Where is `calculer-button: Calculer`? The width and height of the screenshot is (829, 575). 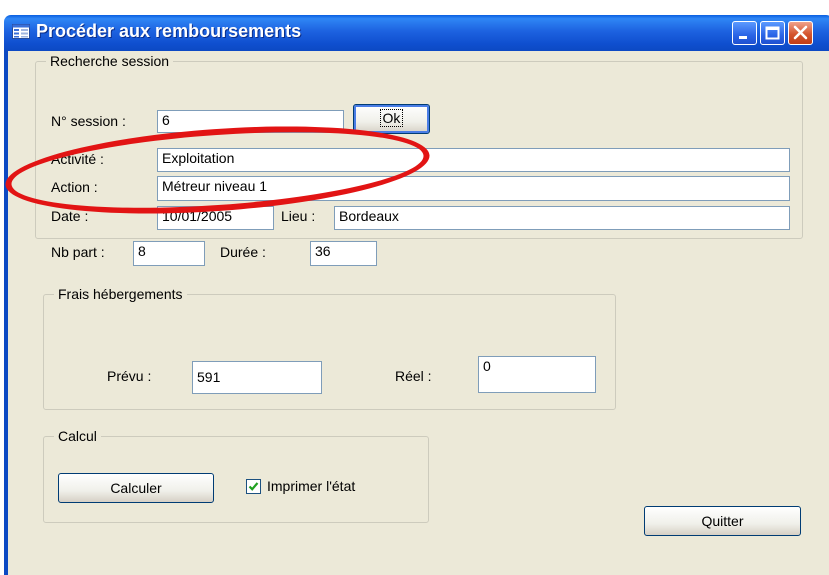
calculer-button: Calculer is located at coordinates (136, 488).